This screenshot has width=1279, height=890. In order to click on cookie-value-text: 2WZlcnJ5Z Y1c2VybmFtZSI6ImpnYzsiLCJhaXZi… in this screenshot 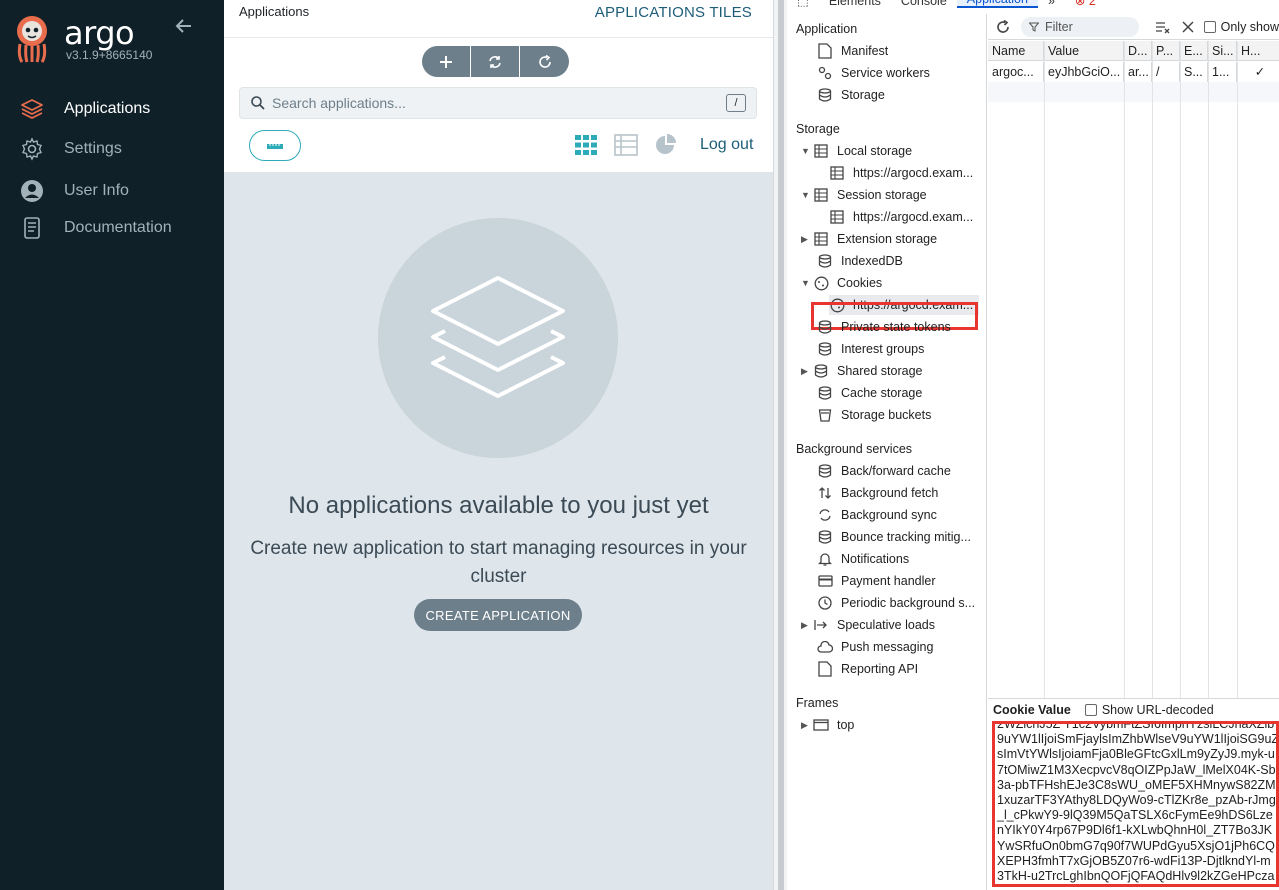, I will do `click(1135, 804)`.